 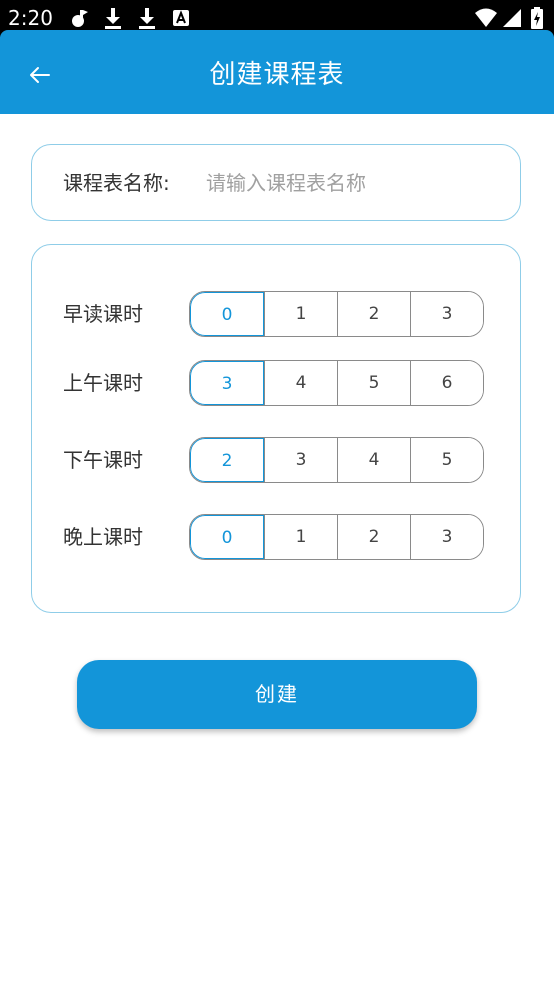 I want to click on period-row-morning-reading: 早读课时 0 1 2 3, so click(x=277, y=314).